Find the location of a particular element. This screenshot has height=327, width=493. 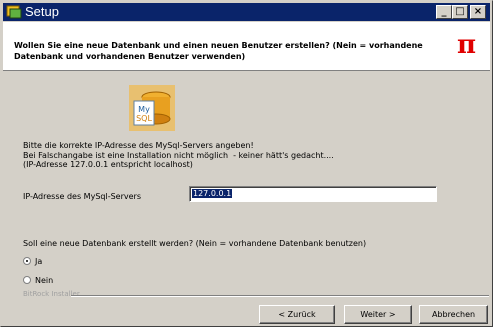

radio-label: Ja is located at coordinates (39, 261).